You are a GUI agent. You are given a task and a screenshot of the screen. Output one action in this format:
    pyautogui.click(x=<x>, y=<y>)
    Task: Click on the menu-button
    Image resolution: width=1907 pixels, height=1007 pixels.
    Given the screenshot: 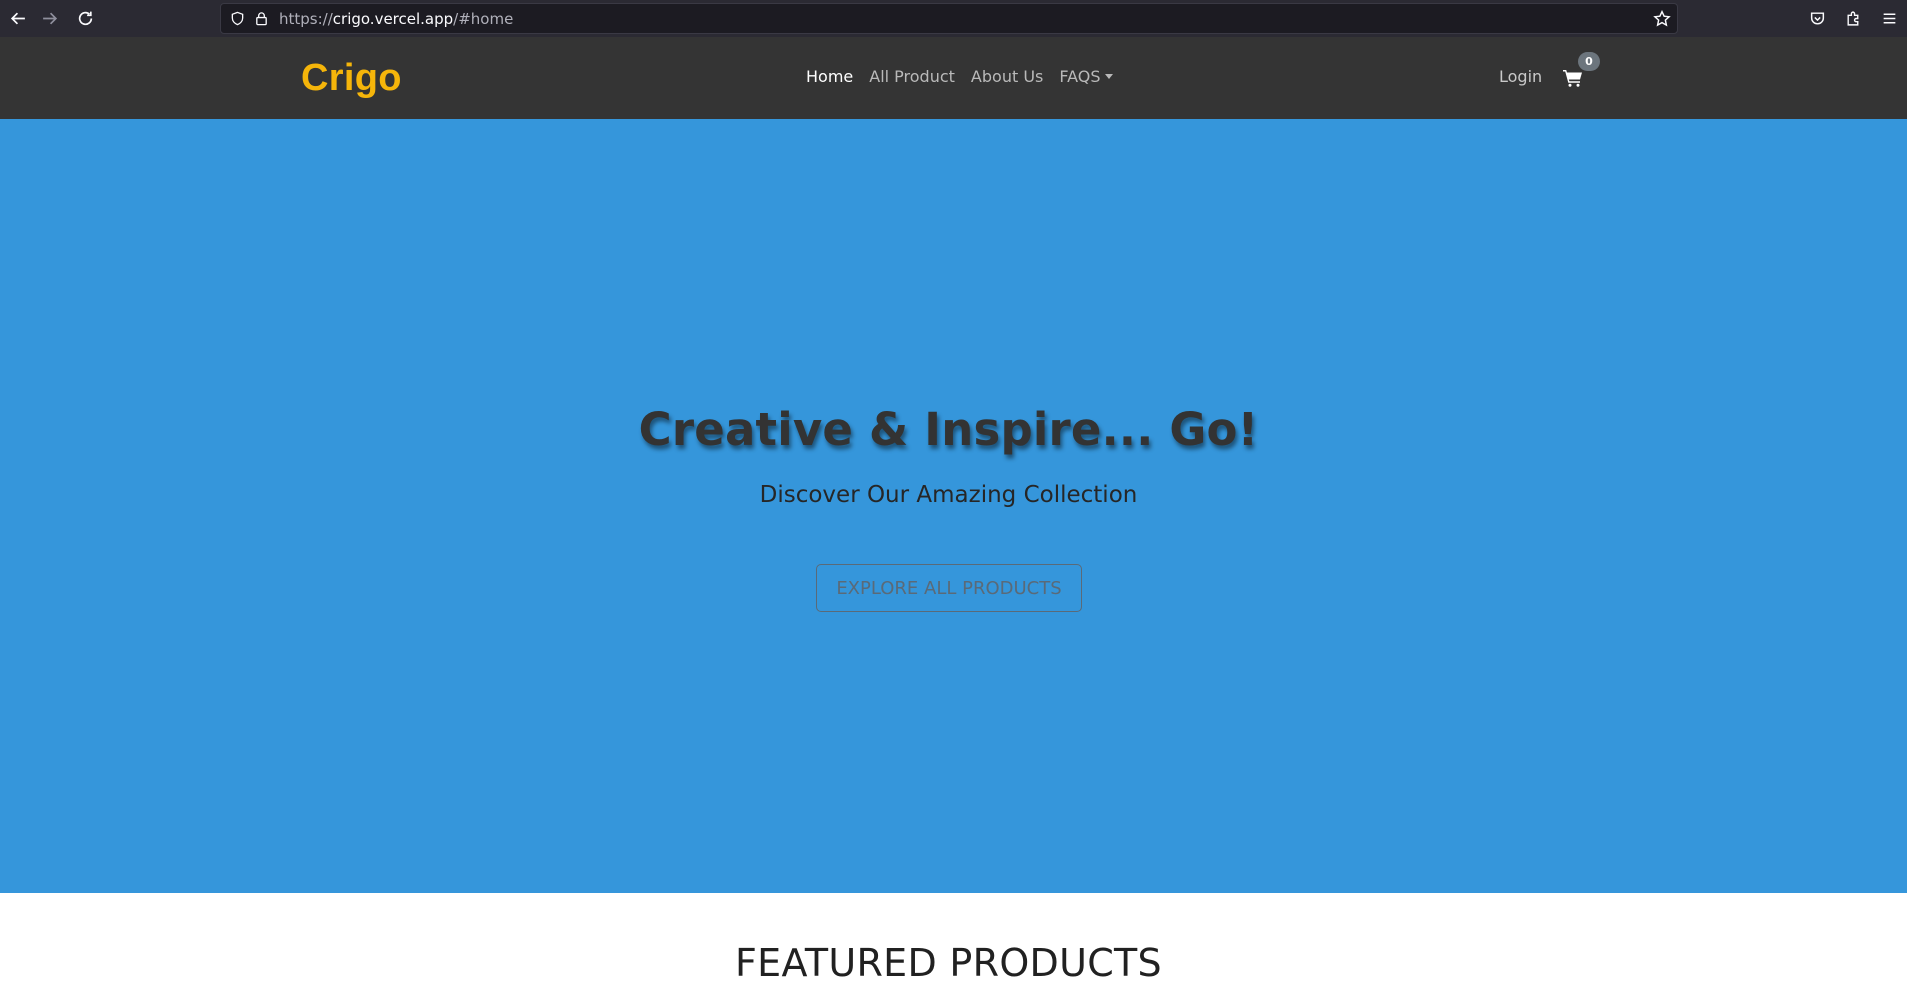 What is the action you would take?
    pyautogui.click(x=1889, y=18)
    